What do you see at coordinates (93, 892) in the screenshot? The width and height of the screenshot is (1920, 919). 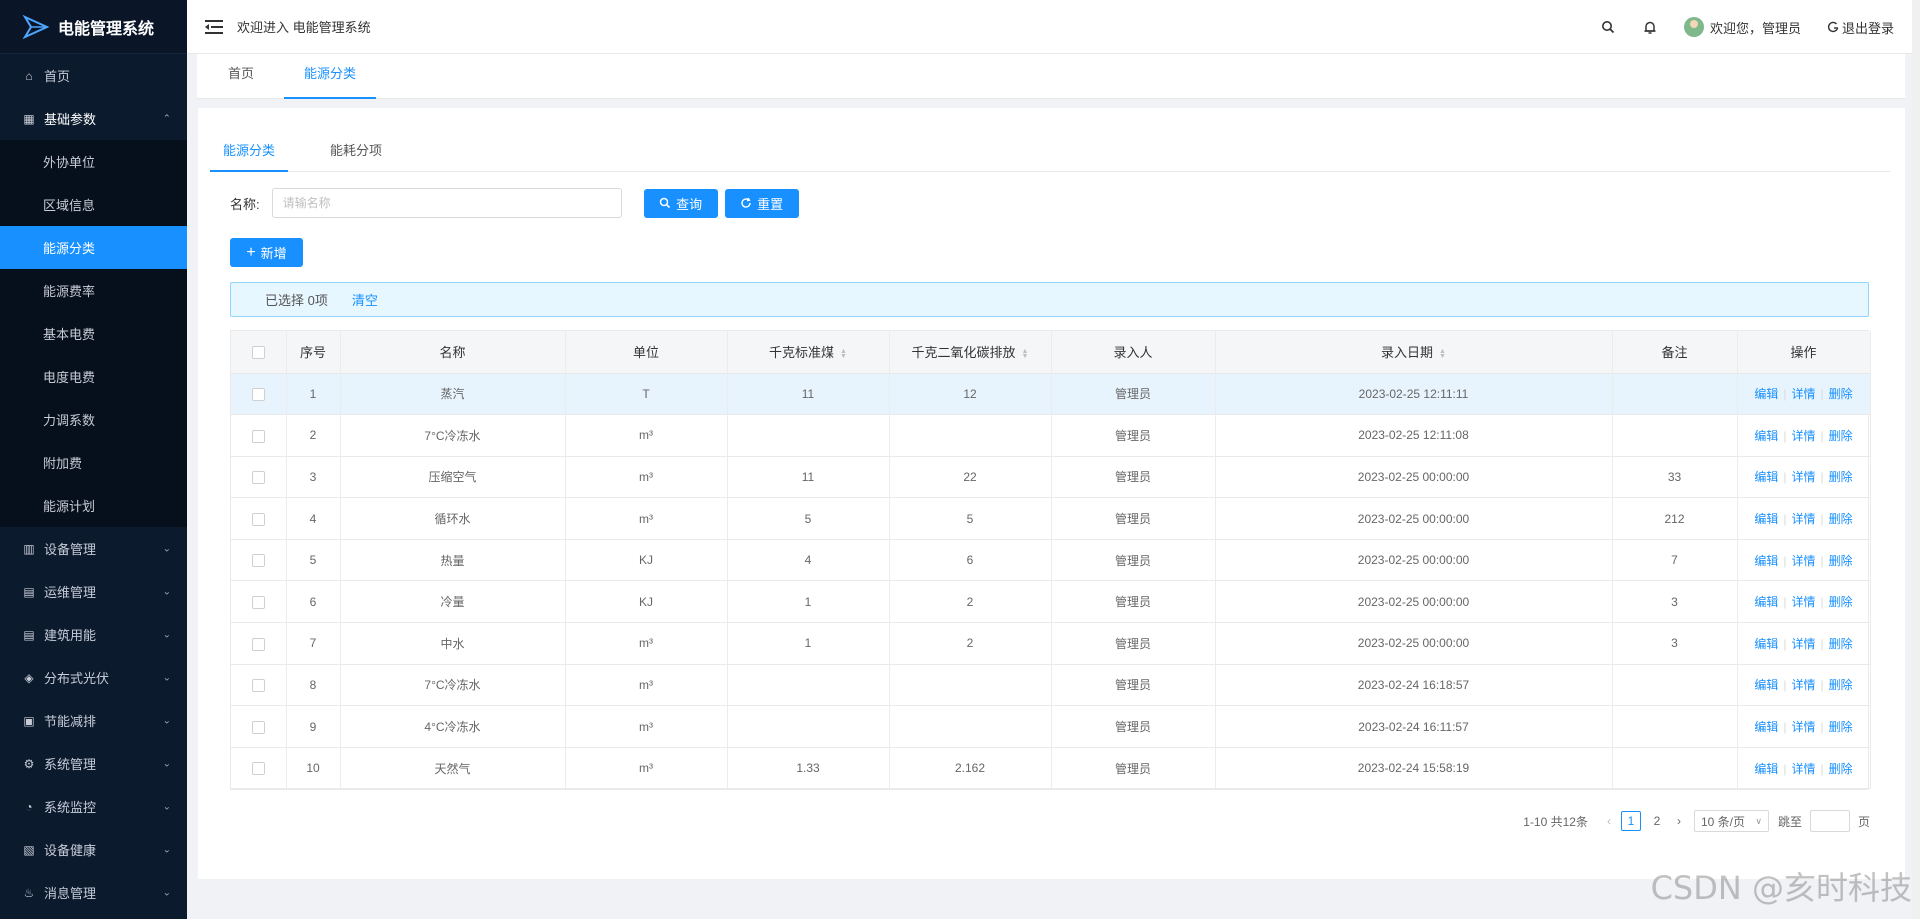 I see `sidebar-item: ♨ 消息管理 ⌄` at bounding box center [93, 892].